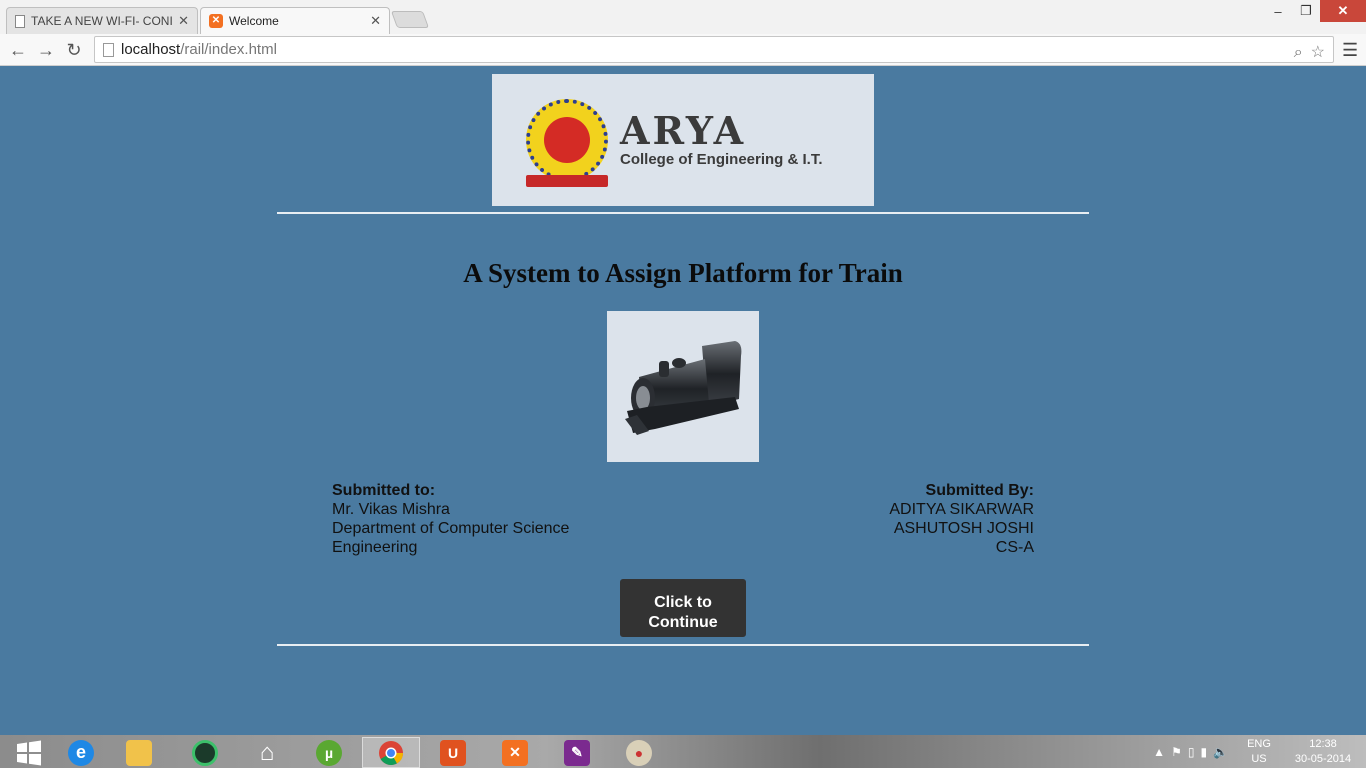 The height and width of the screenshot is (768, 1366). What do you see at coordinates (1350, 50) in the screenshot?
I see `menu-icon: ☰` at bounding box center [1350, 50].